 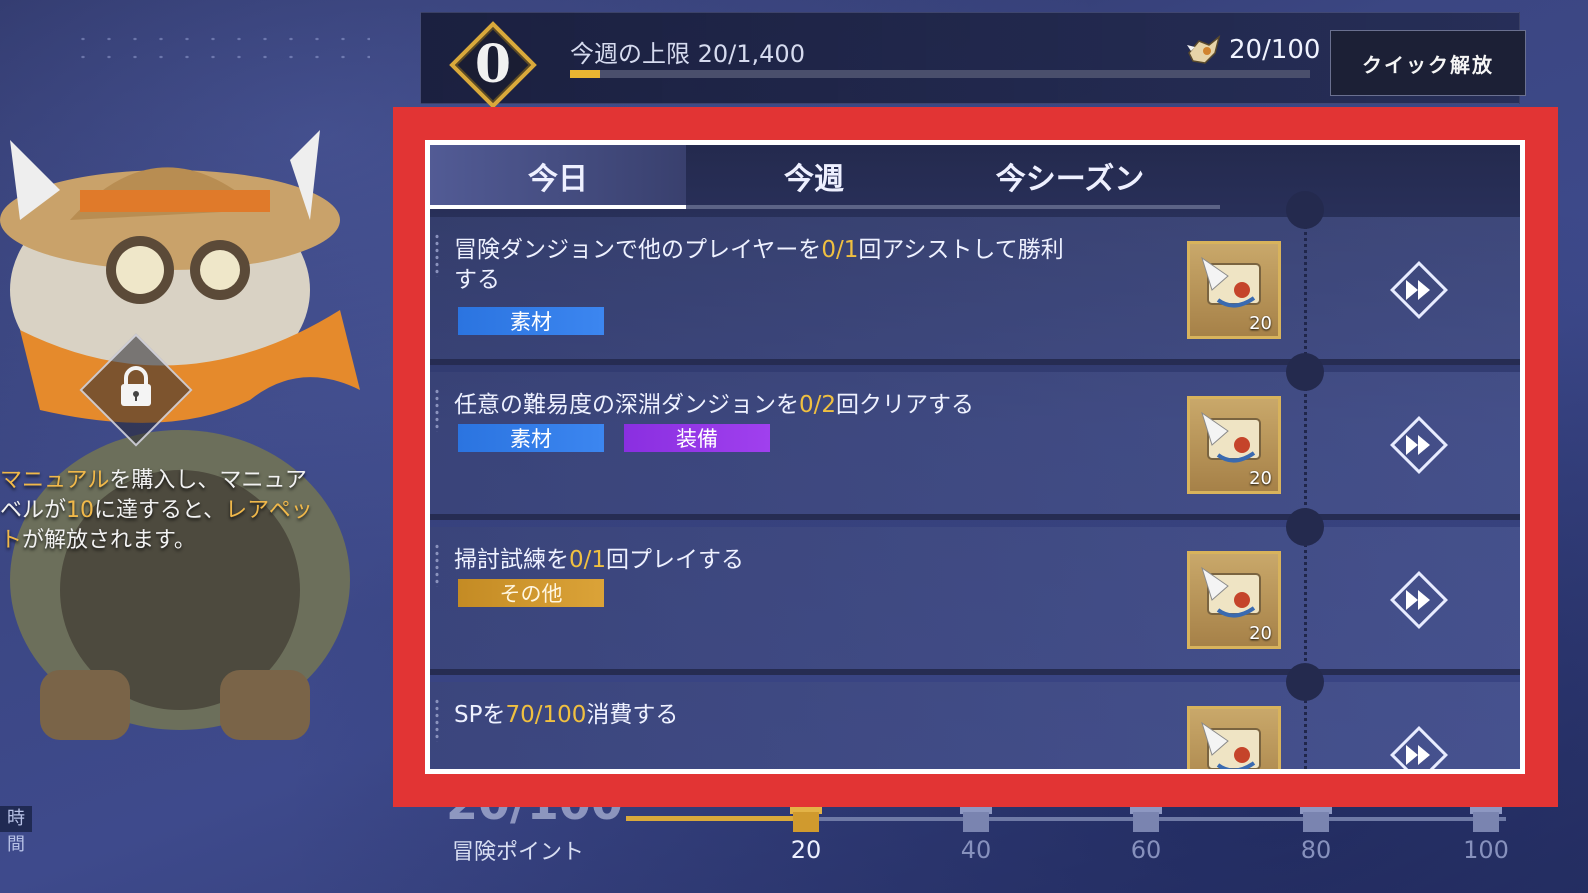 What do you see at coordinates (806, 850) in the screenshot?
I see `milestone-label: 20` at bounding box center [806, 850].